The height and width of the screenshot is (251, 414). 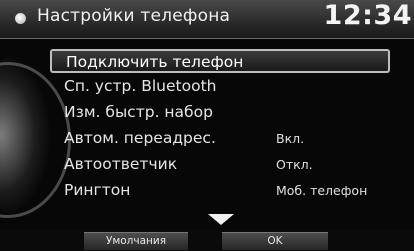 I want to click on menu-item-label: Изм. быстр. набор, so click(x=138, y=112).